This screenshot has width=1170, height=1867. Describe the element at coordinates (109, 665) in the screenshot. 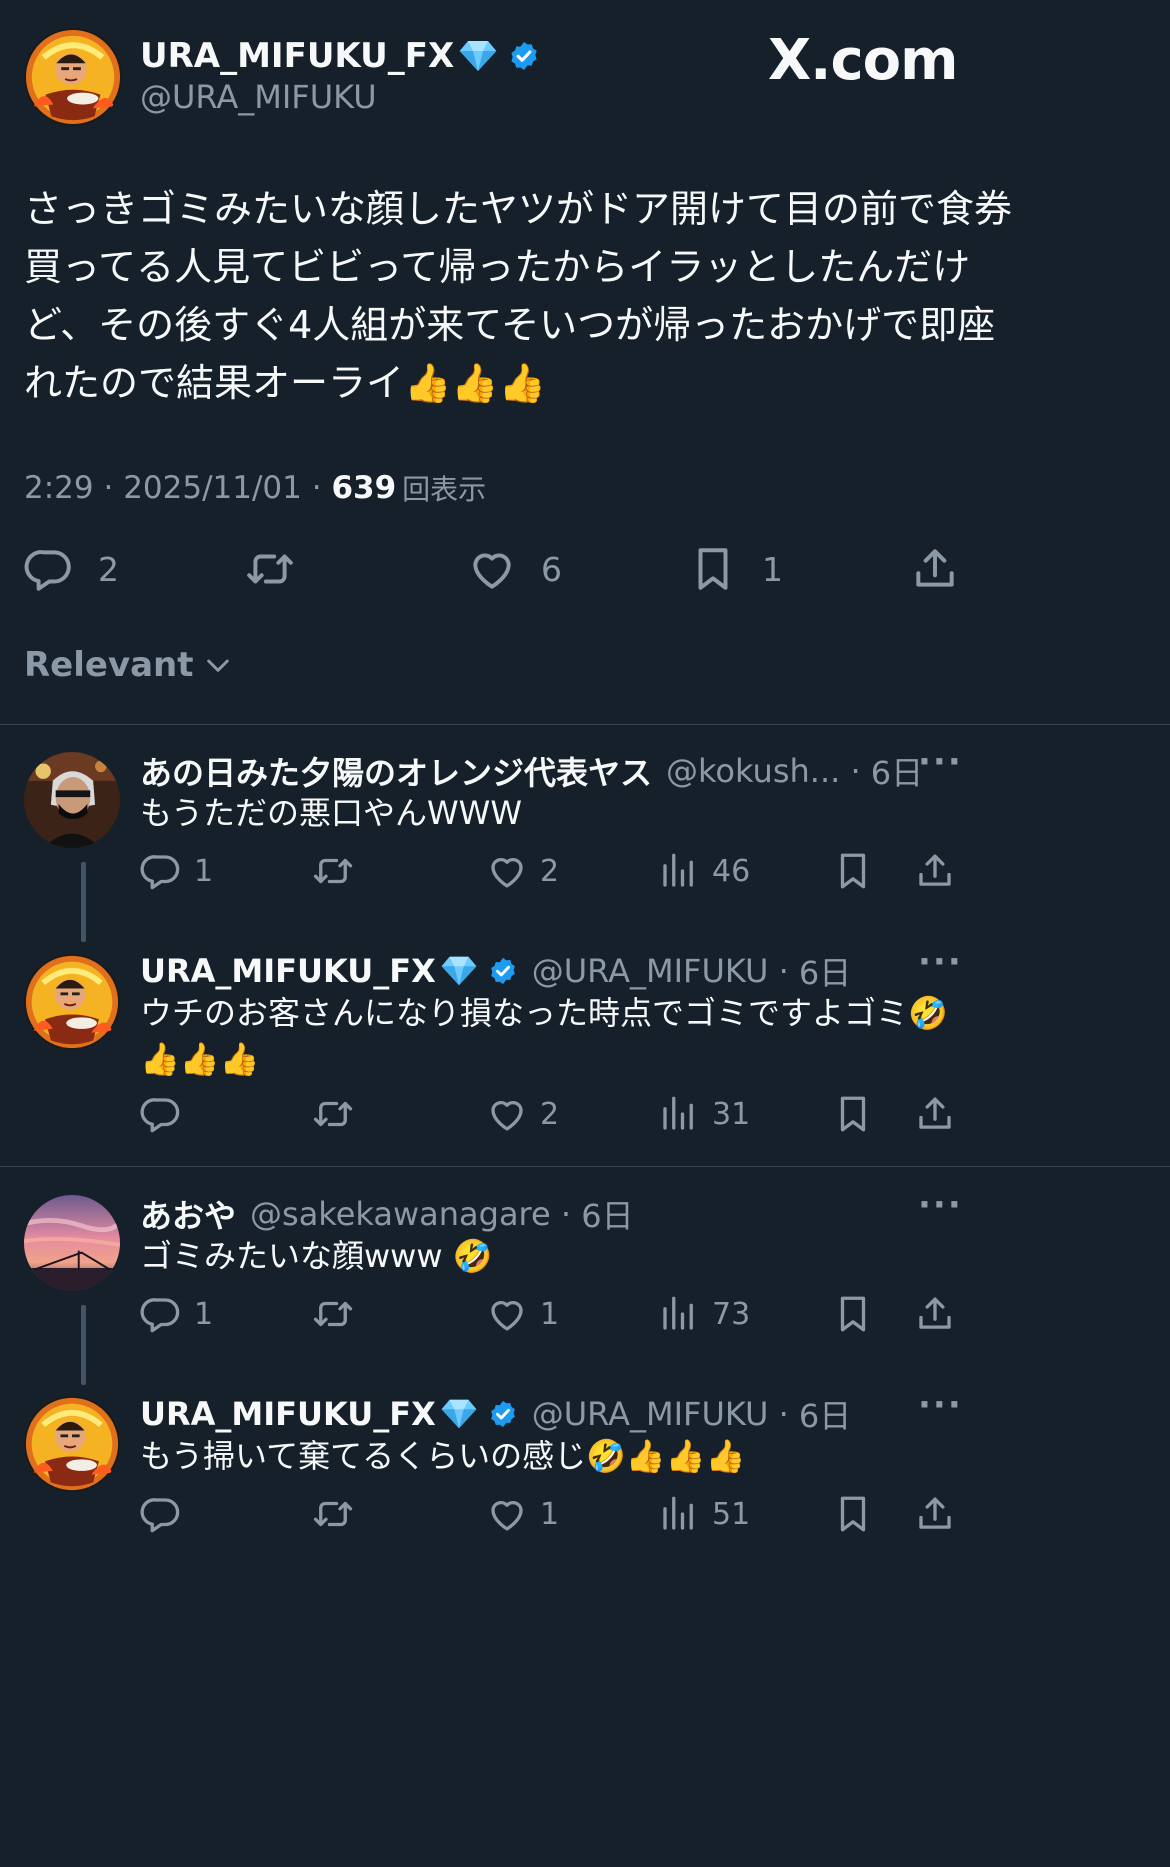

I see `sort-label: Relevant` at that location.